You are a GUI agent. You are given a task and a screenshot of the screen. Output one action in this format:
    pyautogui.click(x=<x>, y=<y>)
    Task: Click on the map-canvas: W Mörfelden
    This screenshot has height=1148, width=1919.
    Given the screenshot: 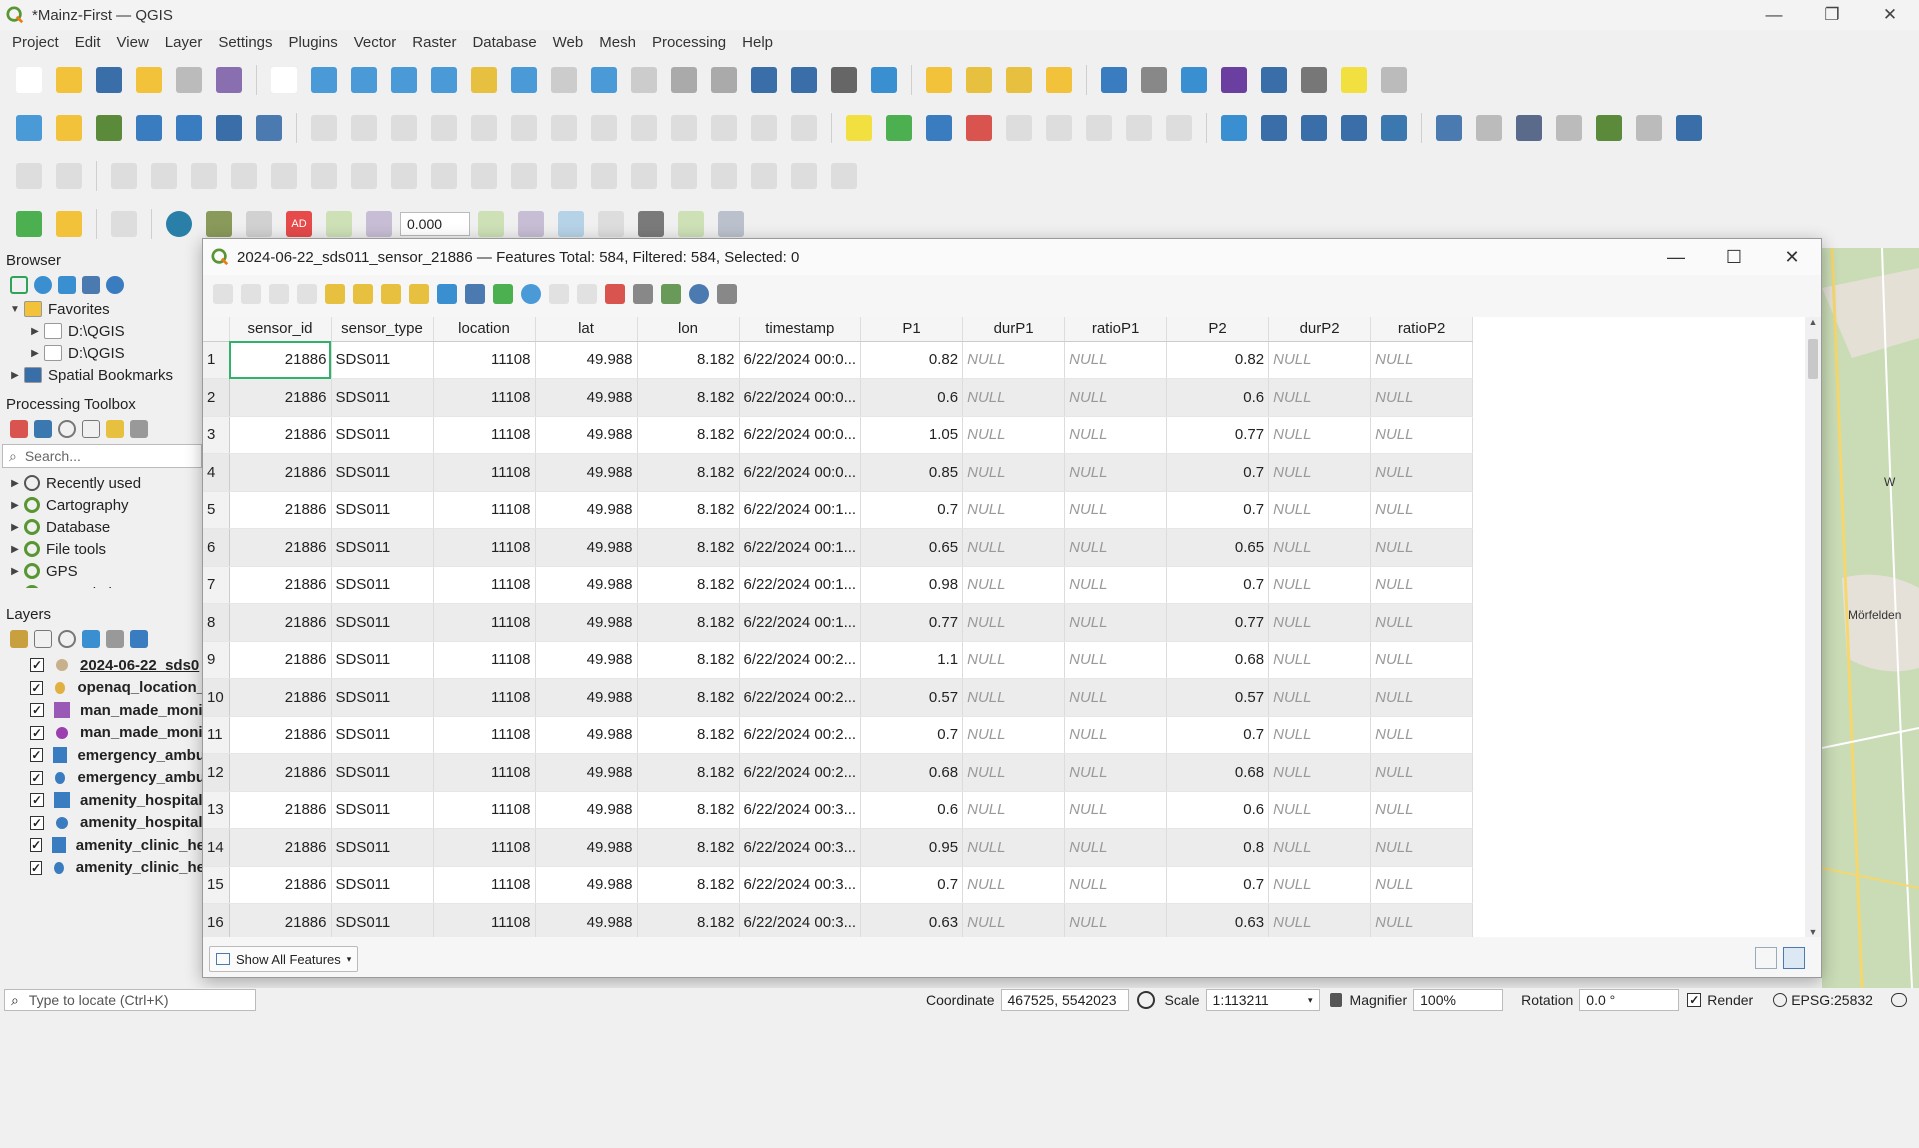 What is the action you would take?
    pyautogui.click(x=1870, y=618)
    